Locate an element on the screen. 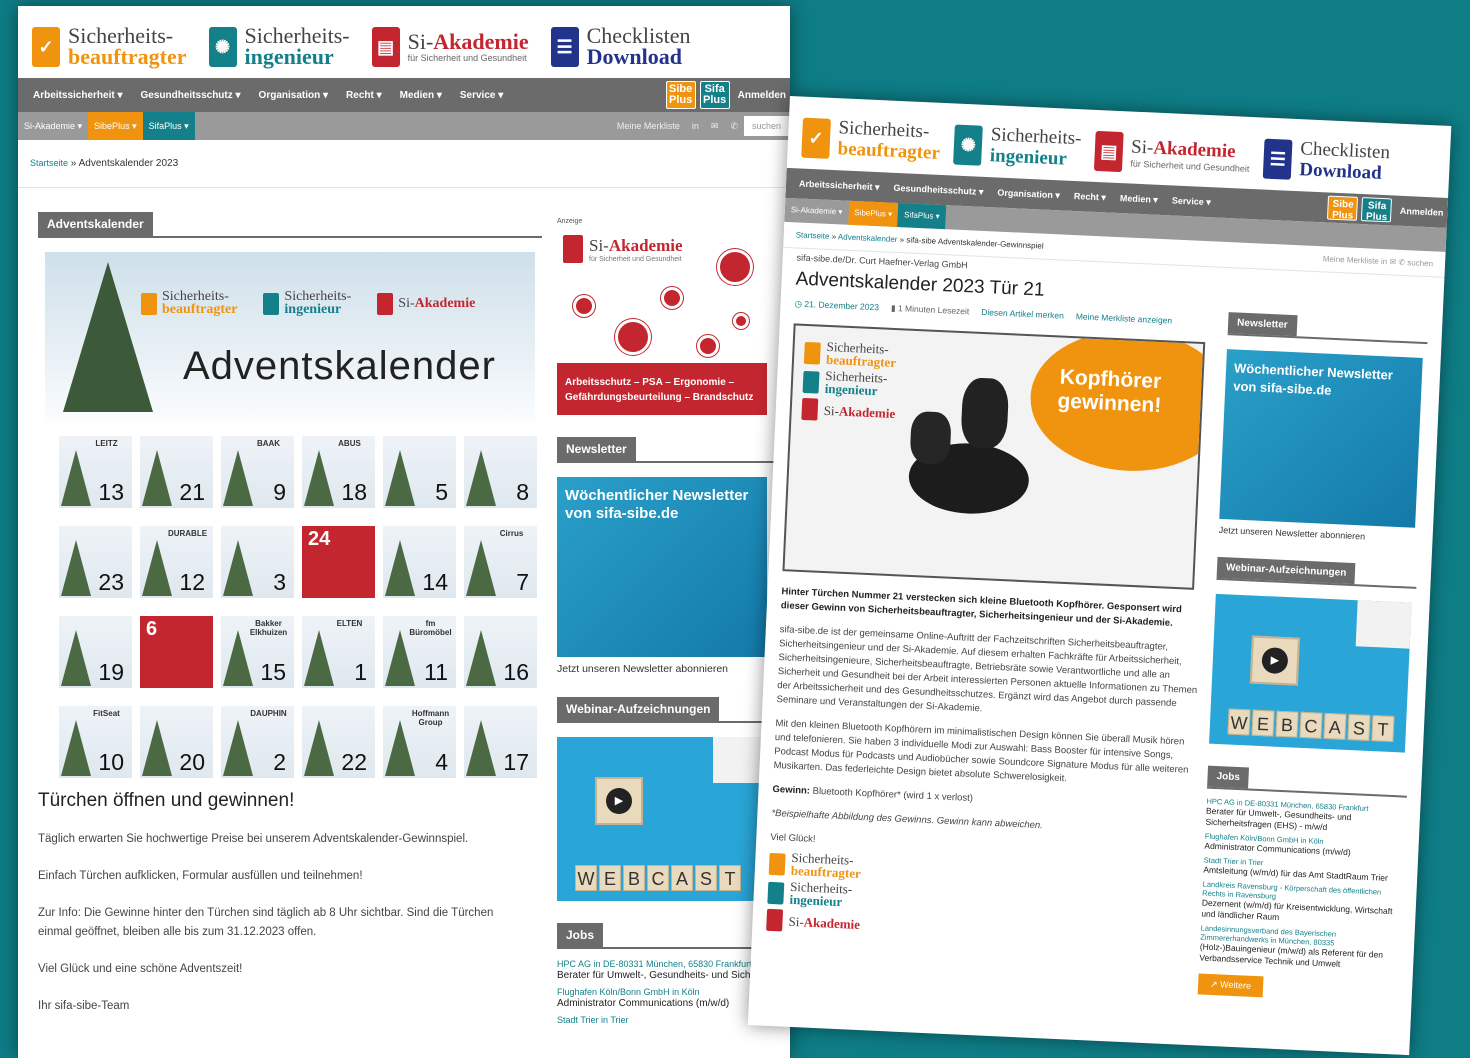 The image size is (1470, 1058). advent-door: 19 is located at coordinates (95, 652).